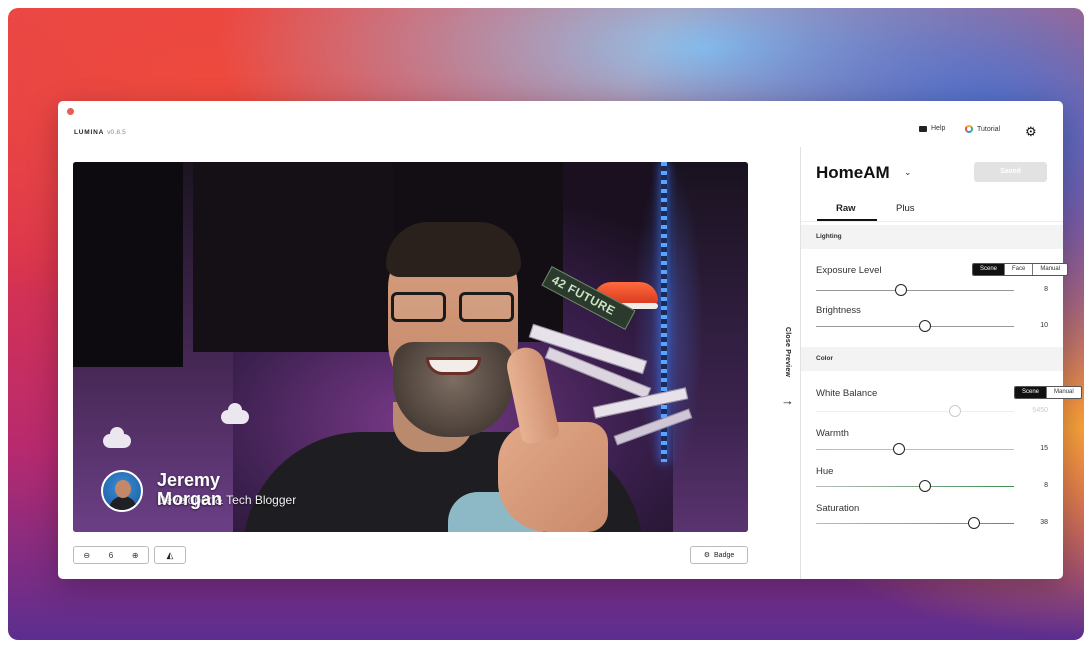 Image resolution: width=1092 pixels, height=645 pixels. Describe the element at coordinates (908, 172) in the screenshot. I see `chevron-down-icon: ⌄` at that location.